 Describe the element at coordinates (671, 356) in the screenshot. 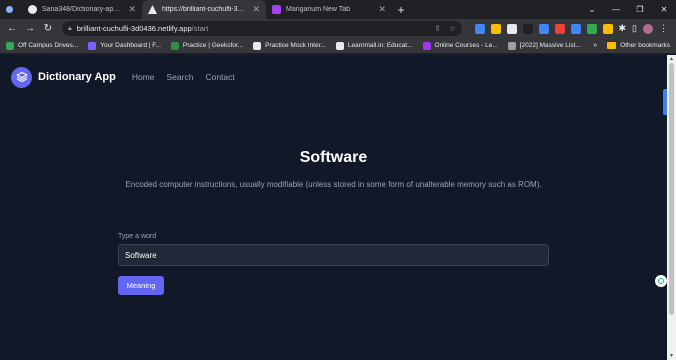

I see `scroll-down-icon: ▼` at that location.